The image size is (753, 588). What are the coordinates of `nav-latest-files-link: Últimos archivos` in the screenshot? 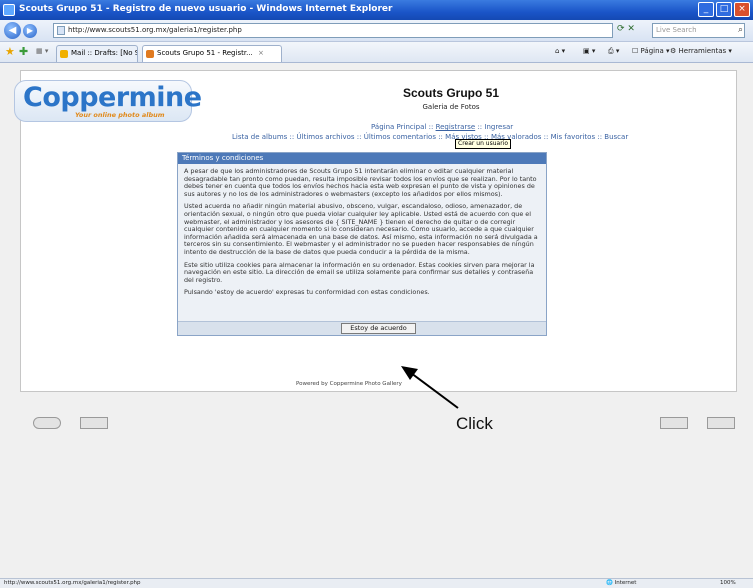 It's located at (326, 137).